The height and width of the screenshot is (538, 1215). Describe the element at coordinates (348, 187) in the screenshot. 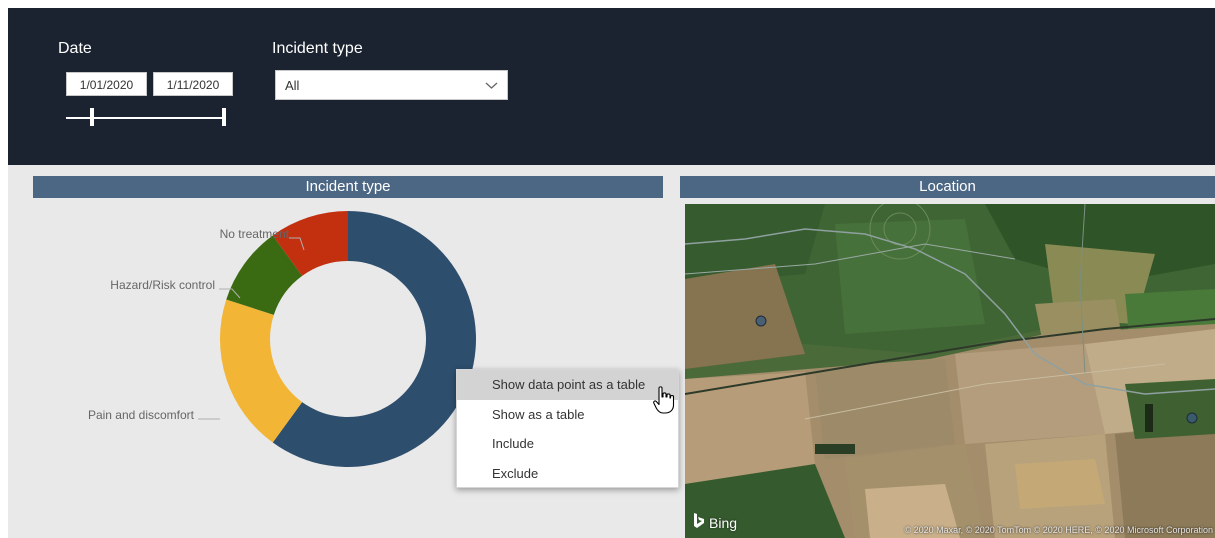

I see `incident-type-panel-title: Incident type` at that location.